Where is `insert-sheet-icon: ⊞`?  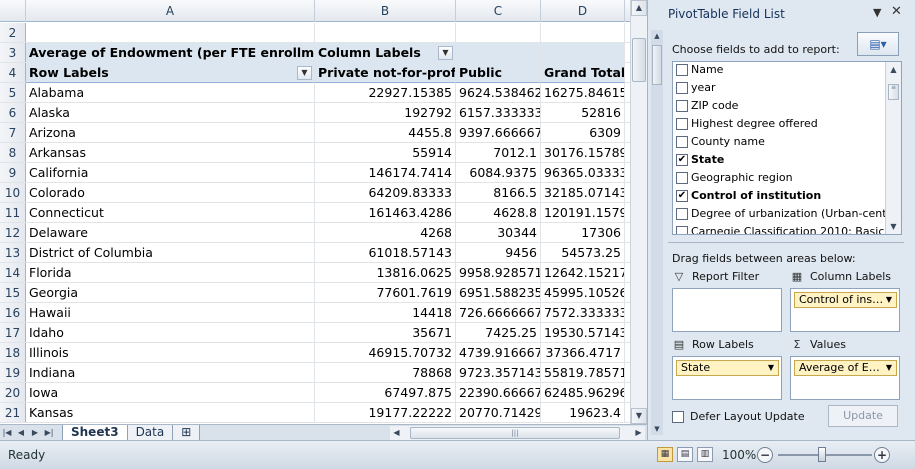 insert-sheet-icon: ⊞ is located at coordinates (186, 432).